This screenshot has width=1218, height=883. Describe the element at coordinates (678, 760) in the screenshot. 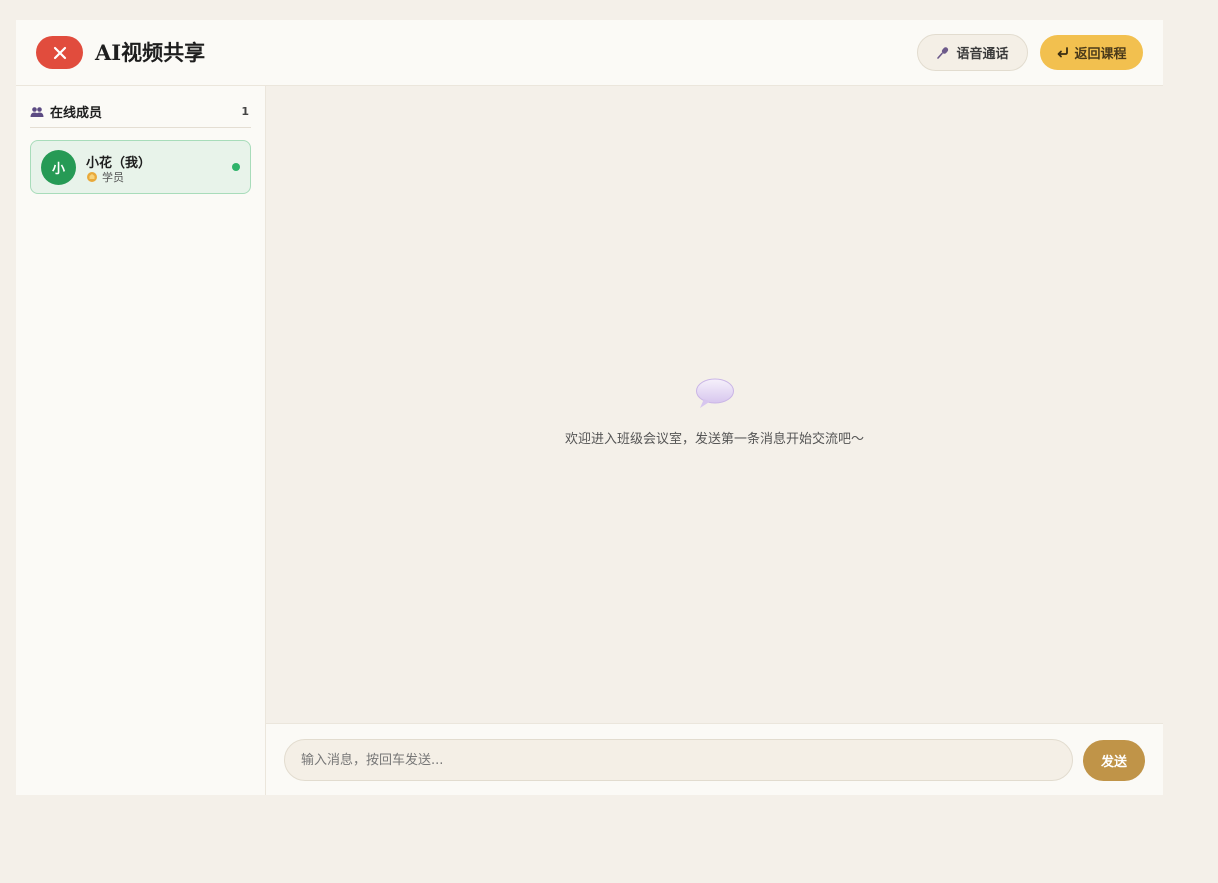

I see `message-input` at that location.